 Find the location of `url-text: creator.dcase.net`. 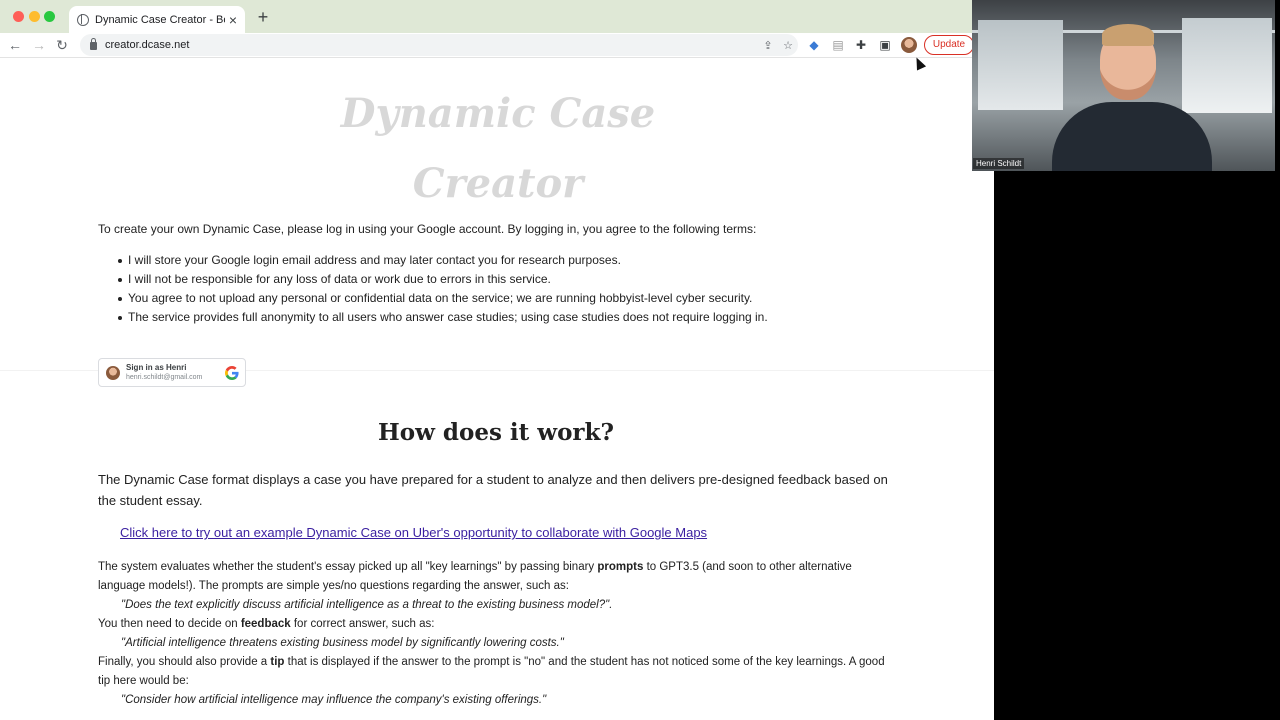

url-text: creator.dcase.net is located at coordinates (431, 45).